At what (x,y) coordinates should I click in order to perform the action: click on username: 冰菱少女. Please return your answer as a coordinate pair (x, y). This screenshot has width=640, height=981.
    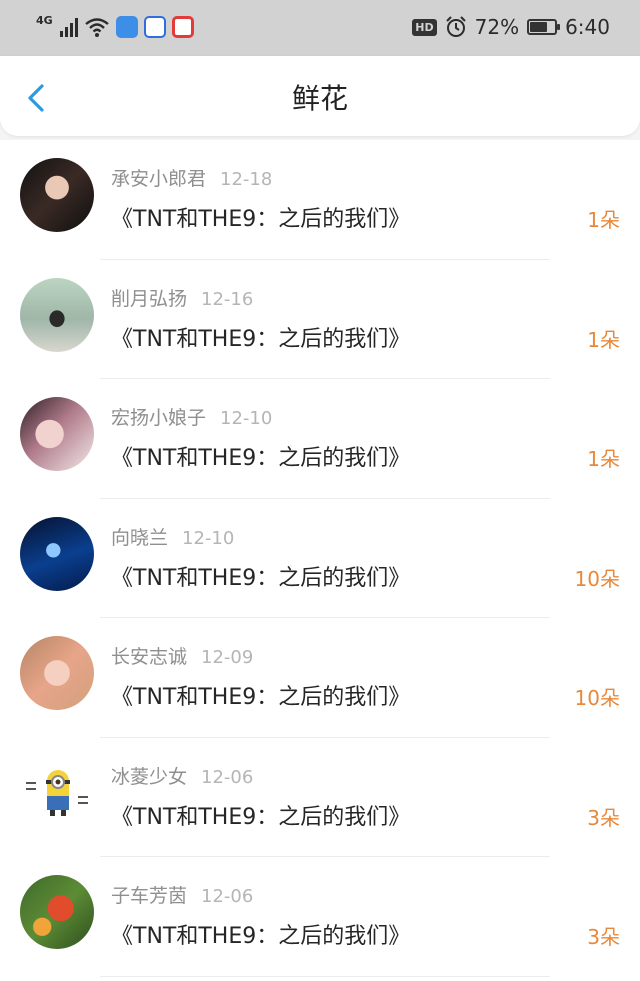
    Looking at the image, I should click on (149, 777).